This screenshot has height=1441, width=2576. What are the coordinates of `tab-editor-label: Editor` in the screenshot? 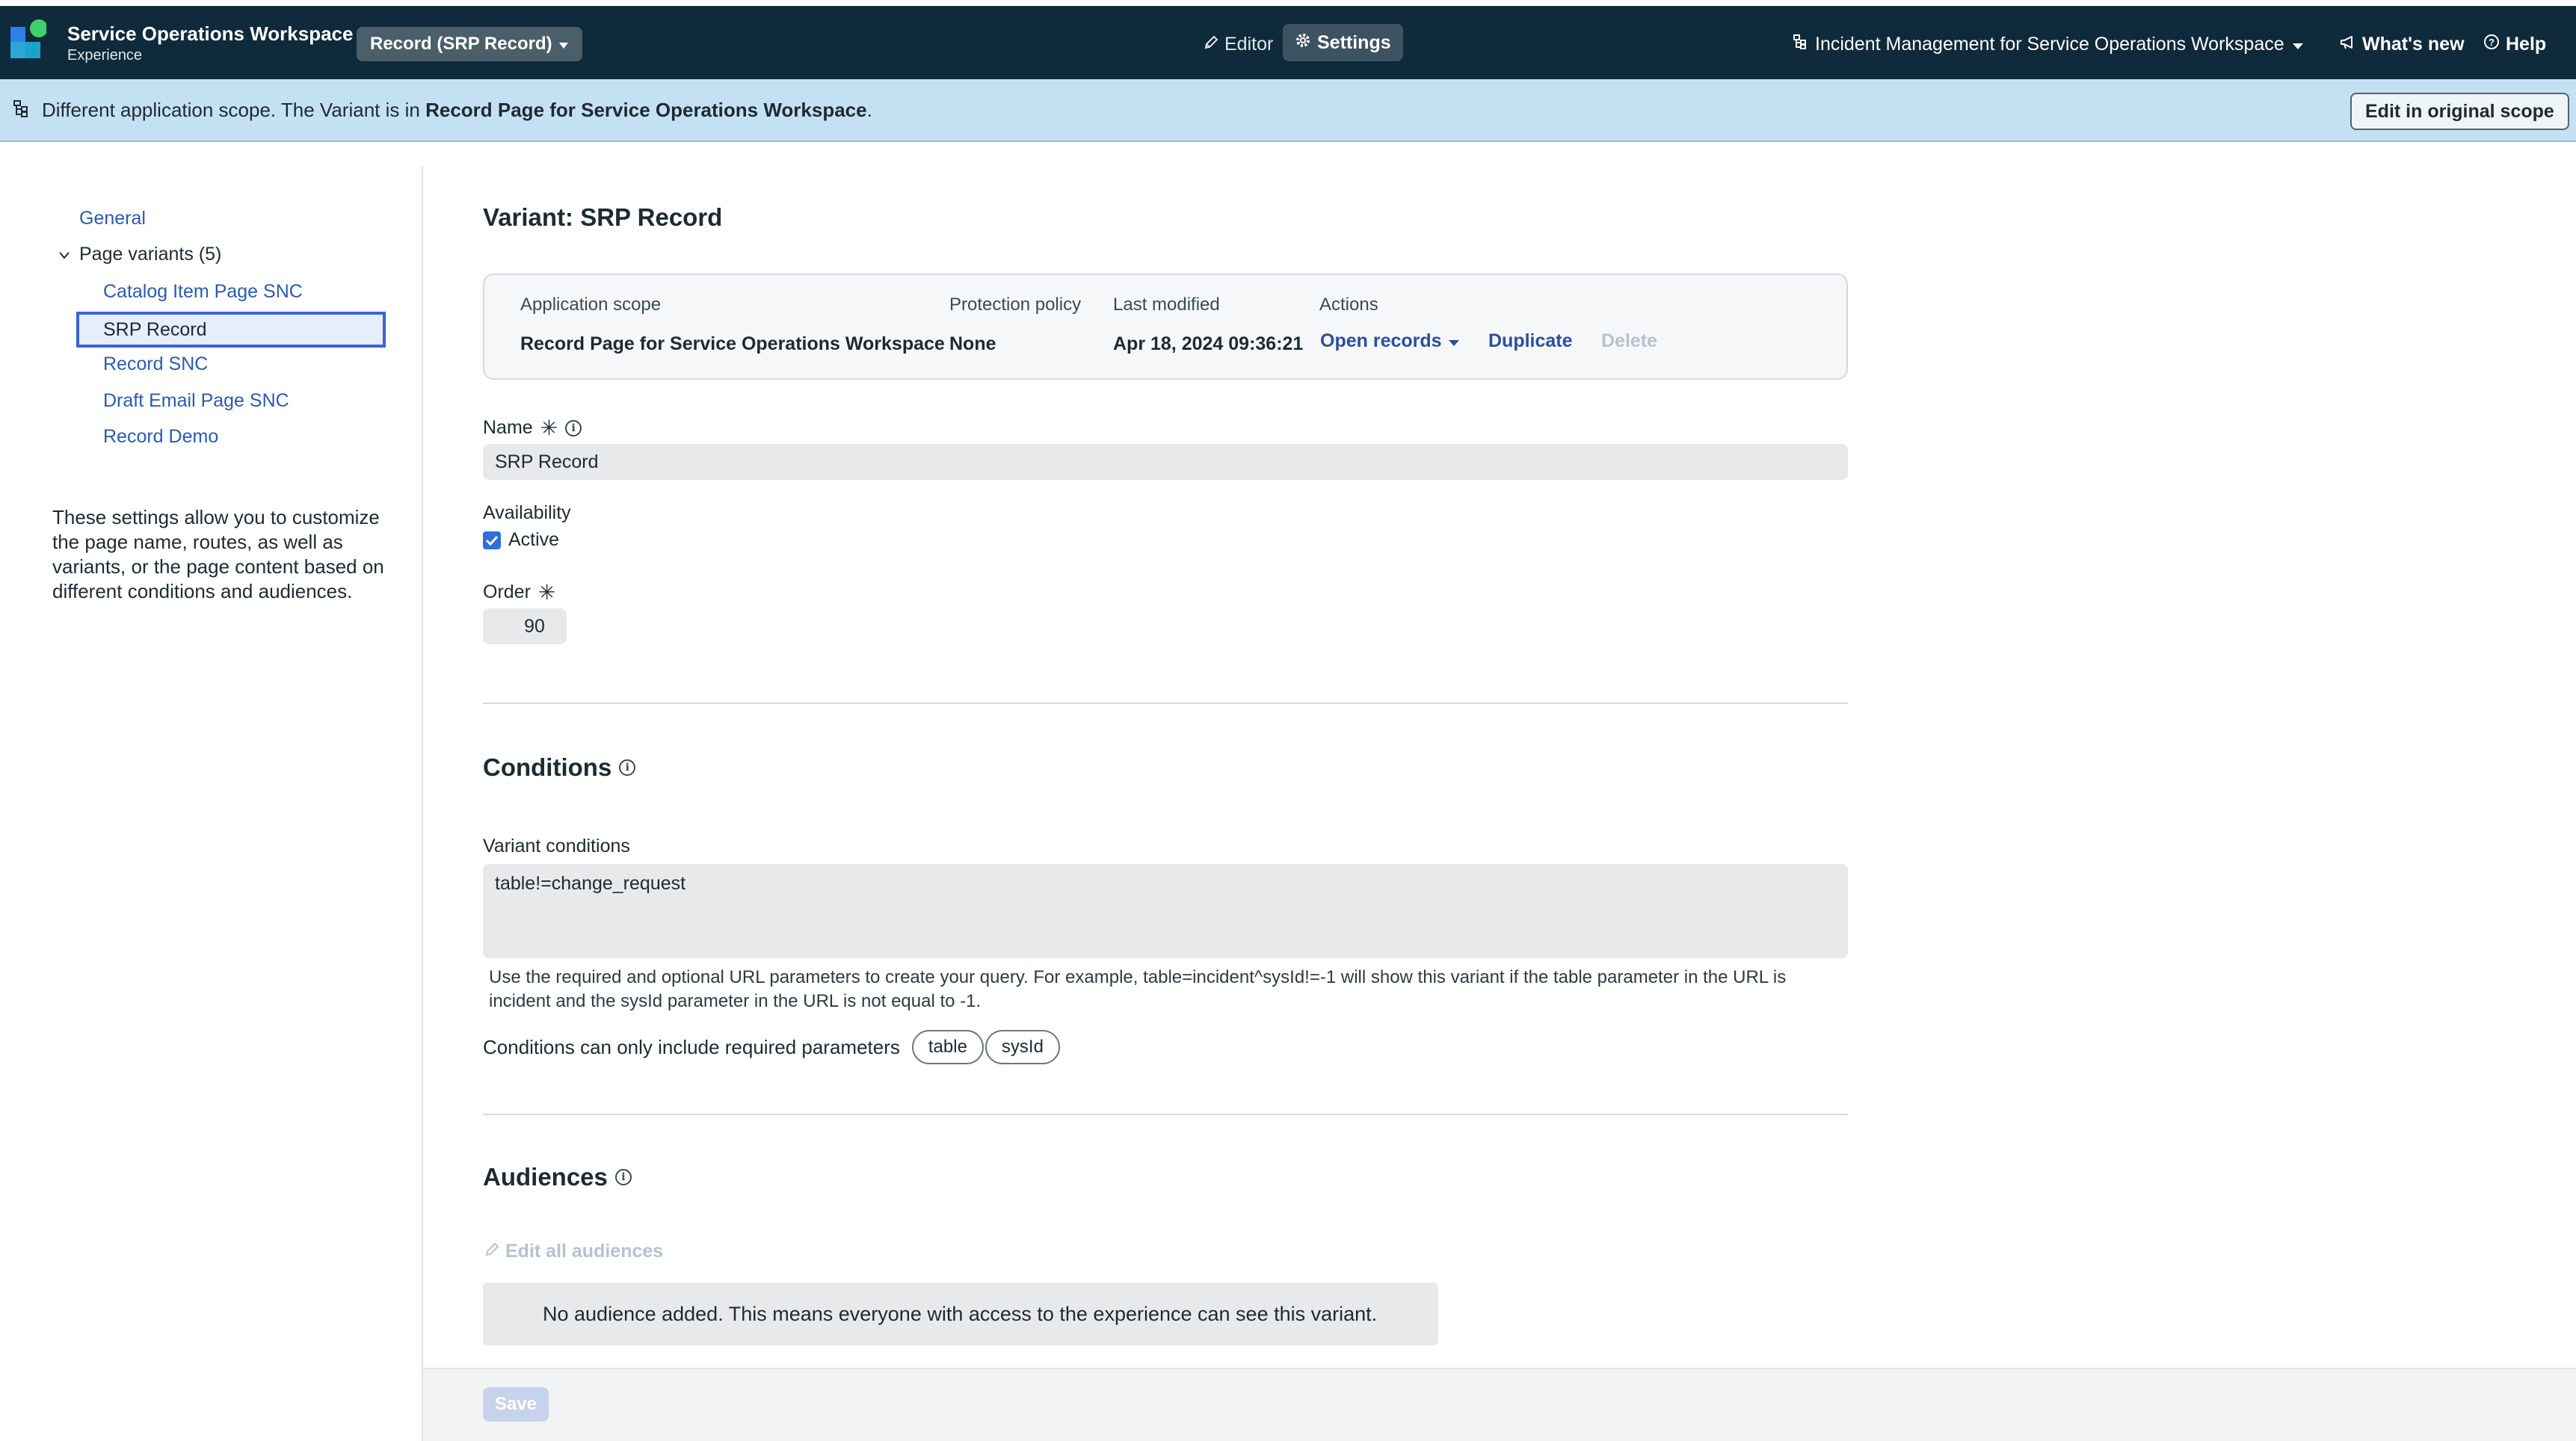 It's located at (1249, 44).